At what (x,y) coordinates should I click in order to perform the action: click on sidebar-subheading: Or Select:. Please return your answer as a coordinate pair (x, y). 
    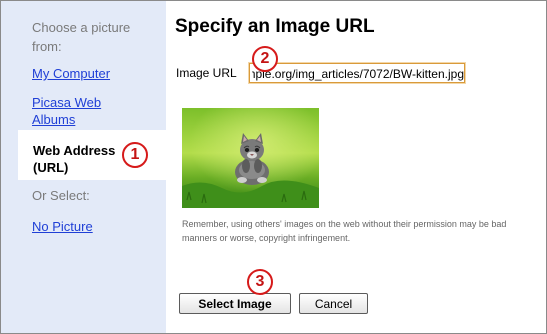
    Looking at the image, I should click on (61, 195).